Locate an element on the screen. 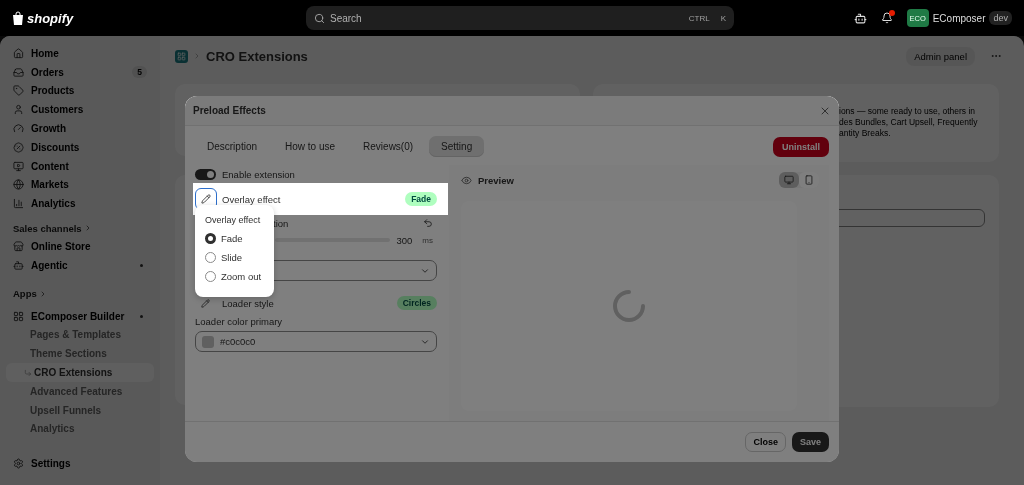 The image size is (1024, 485). sidebar-item: Customers is located at coordinates (80, 110).